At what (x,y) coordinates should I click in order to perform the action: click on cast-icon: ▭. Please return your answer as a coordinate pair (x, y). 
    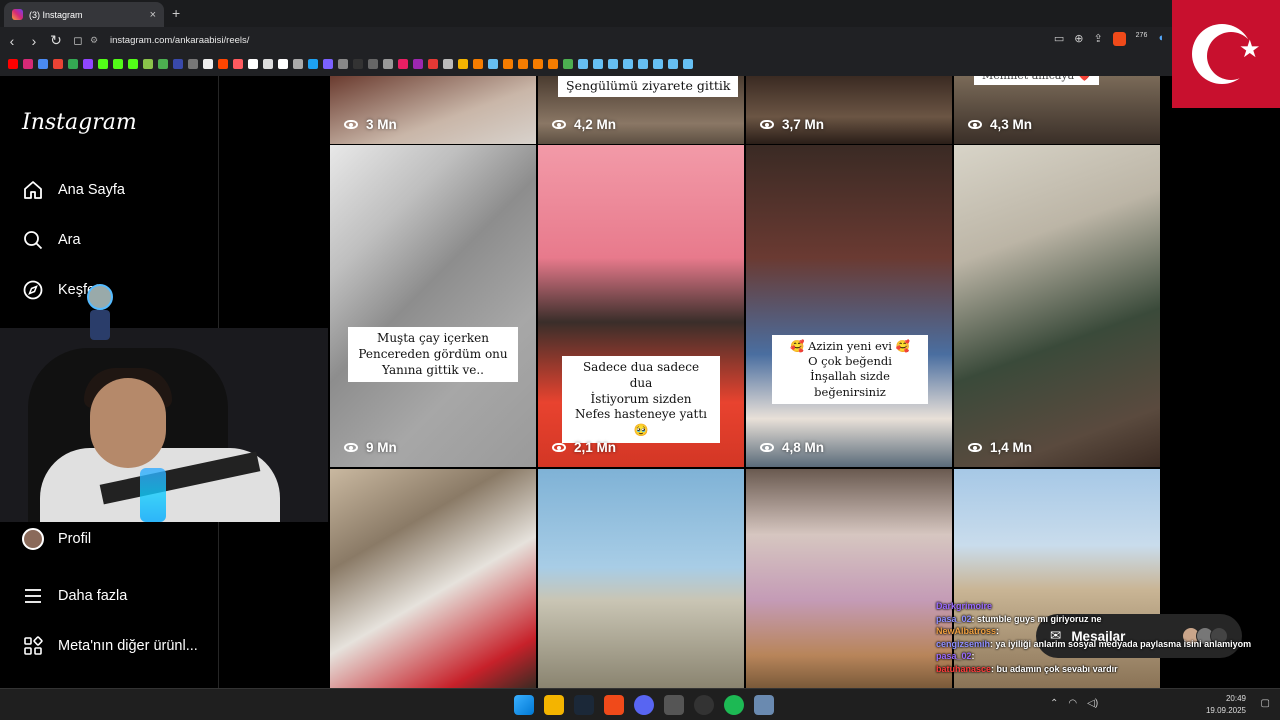
    Looking at the image, I should click on (1059, 39).